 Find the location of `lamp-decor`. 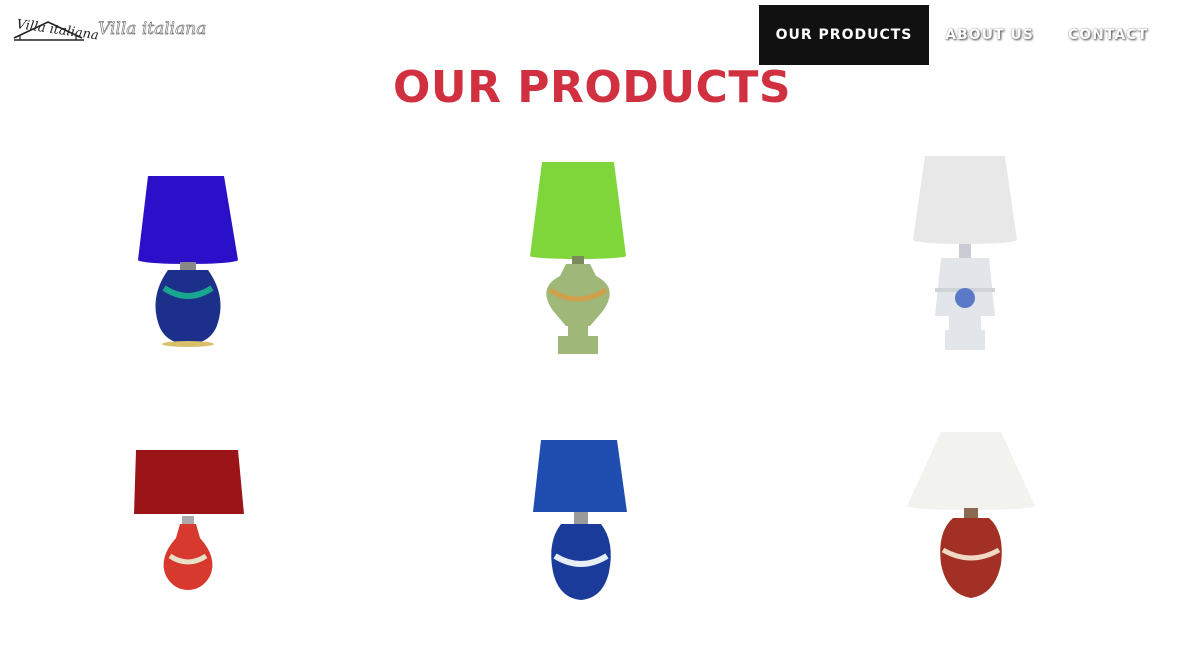

lamp-decor is located at coordinates (965, 298).